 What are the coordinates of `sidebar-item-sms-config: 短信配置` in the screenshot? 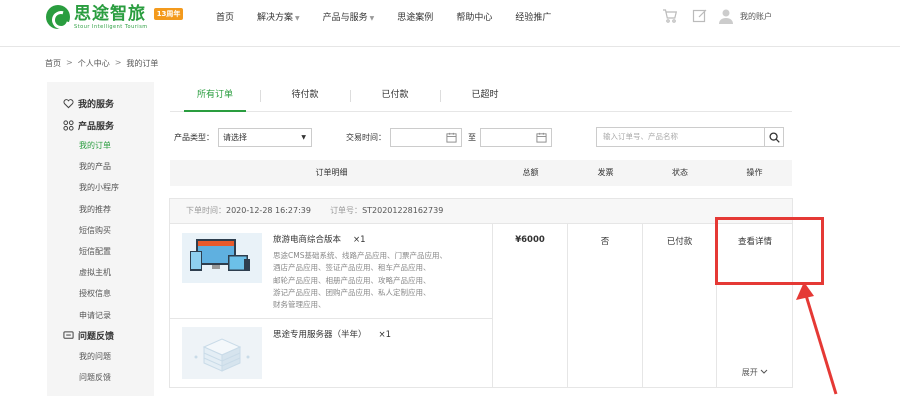 It's located at (100, 251).